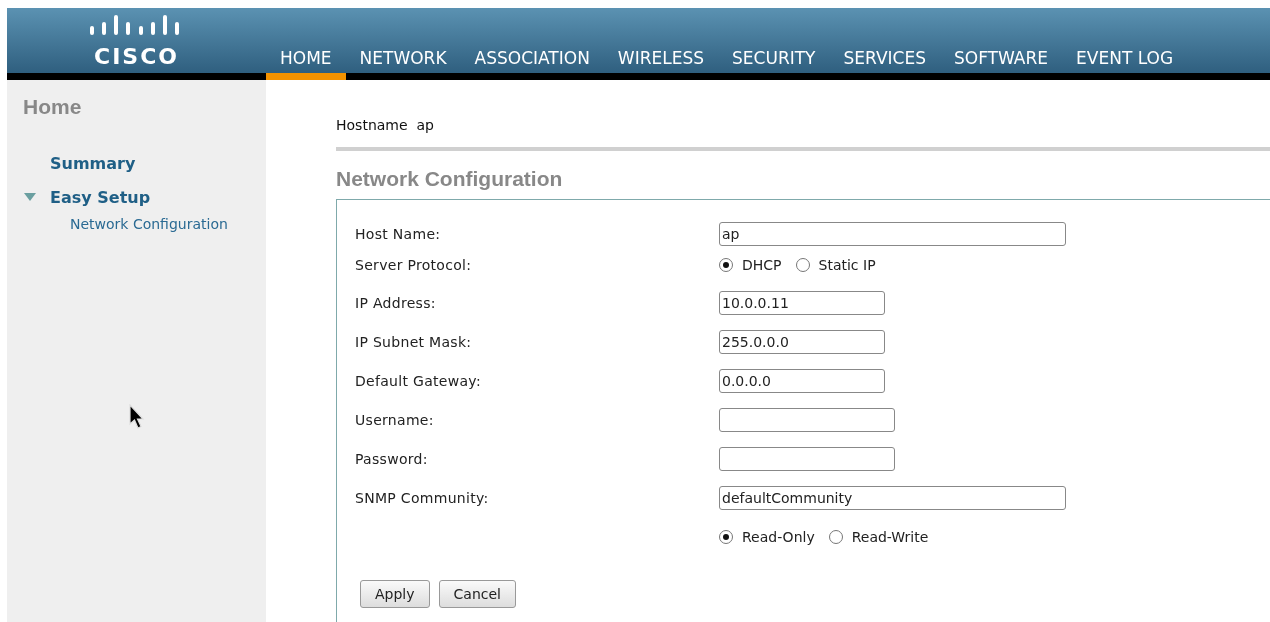 Image resolution: width=1270 pixels, height=622 pixels. I want to click on sidebar-title: Home, so click(52, 107).